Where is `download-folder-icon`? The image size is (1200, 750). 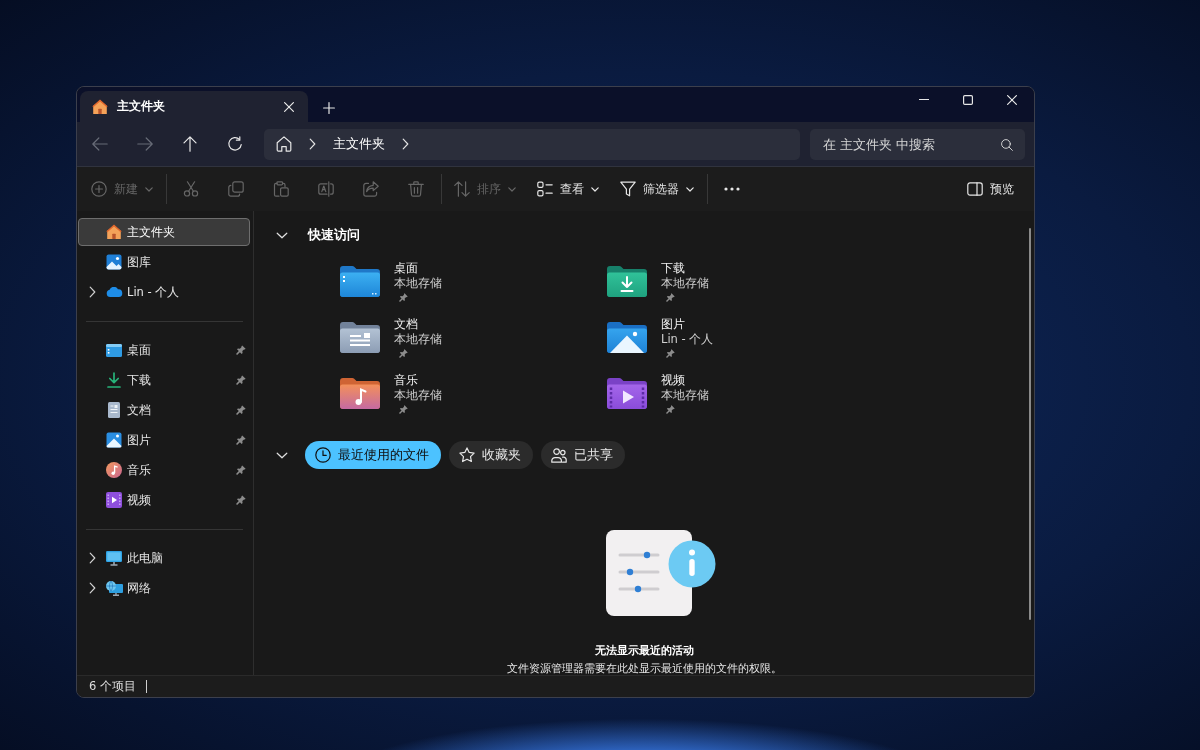
download-folder-icon is located at coordinates (627, 281).